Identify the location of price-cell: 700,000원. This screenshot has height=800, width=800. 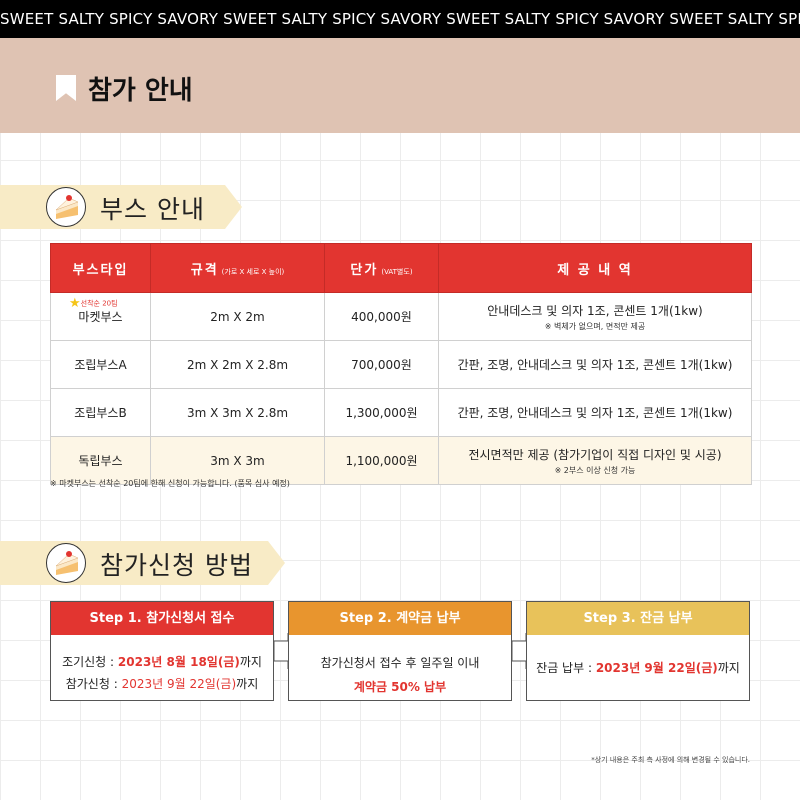
(381, 364).